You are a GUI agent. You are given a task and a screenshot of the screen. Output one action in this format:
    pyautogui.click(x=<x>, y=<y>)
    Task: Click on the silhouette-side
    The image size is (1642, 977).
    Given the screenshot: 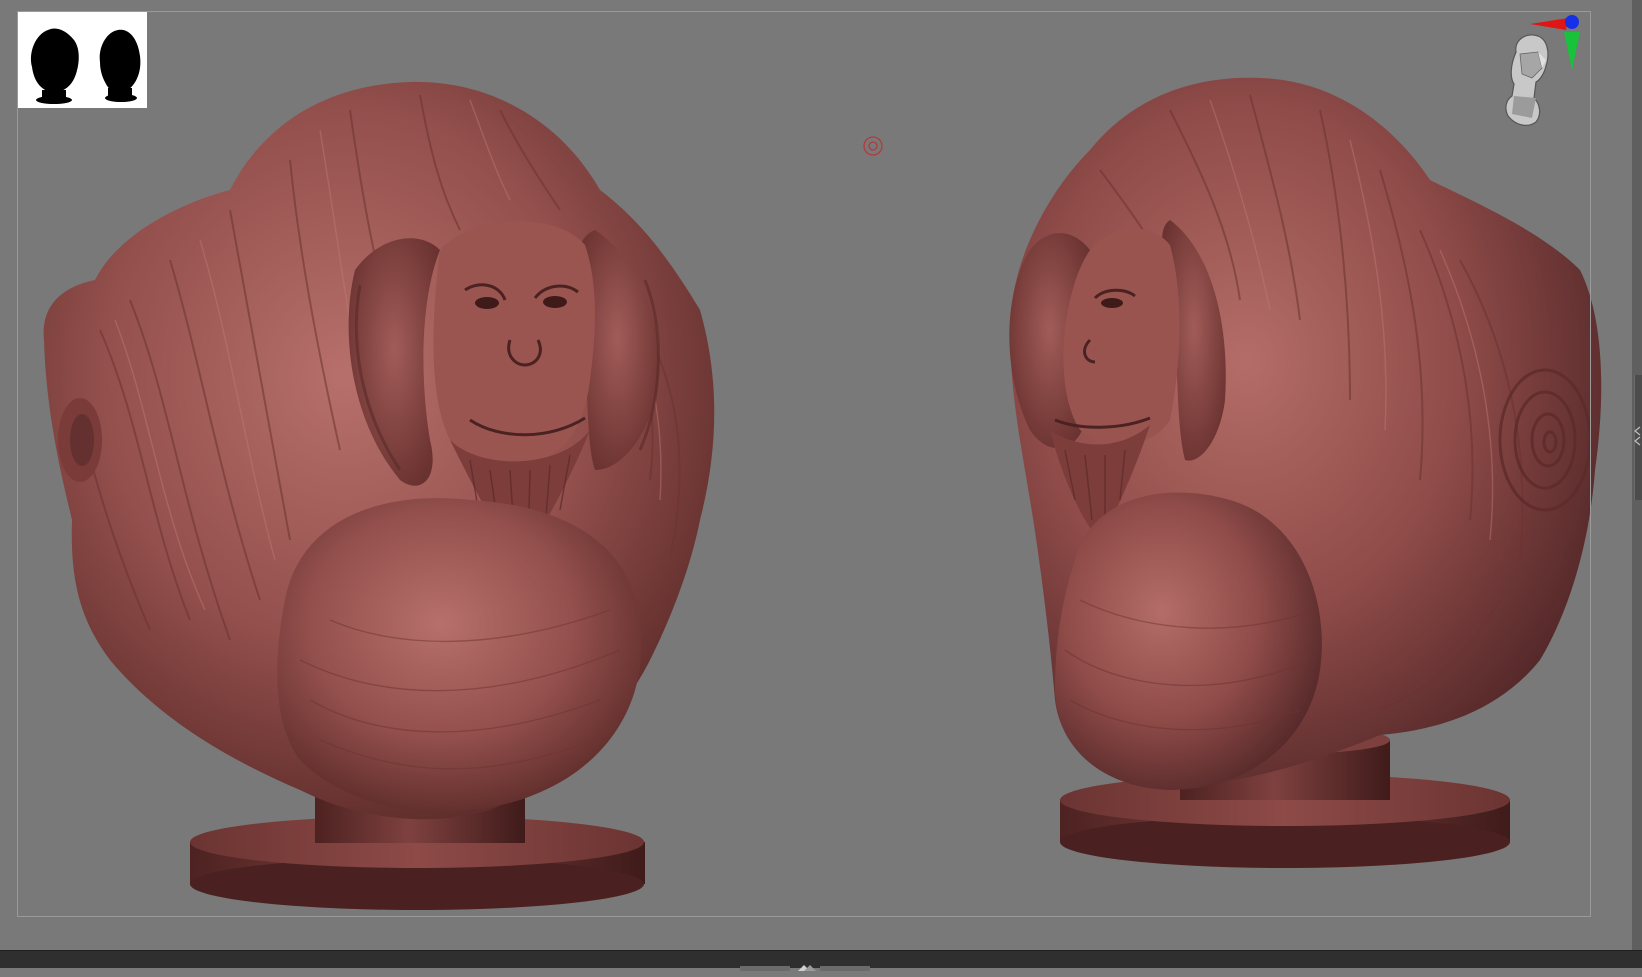 What is the action you would take?
    pyautogui.click(x=120, y=65)
    